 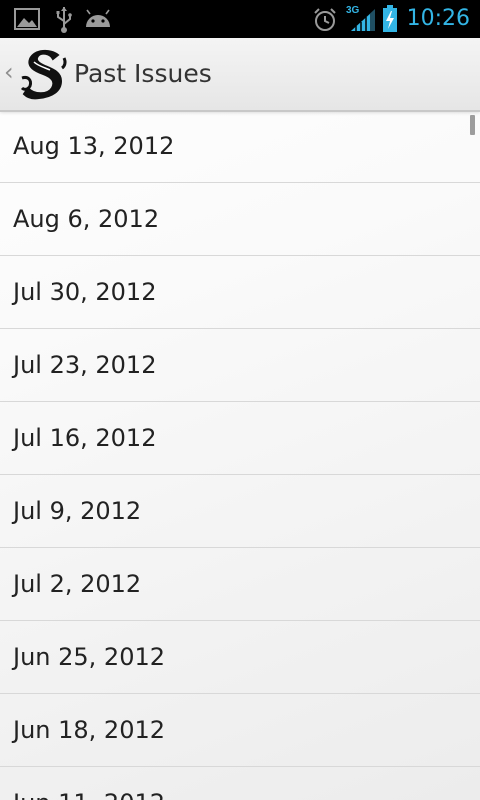 What do you see at coordinates (143, 73) in the screenshot?
I see `page-title: Past Issues` at bounding box center [143, 73].